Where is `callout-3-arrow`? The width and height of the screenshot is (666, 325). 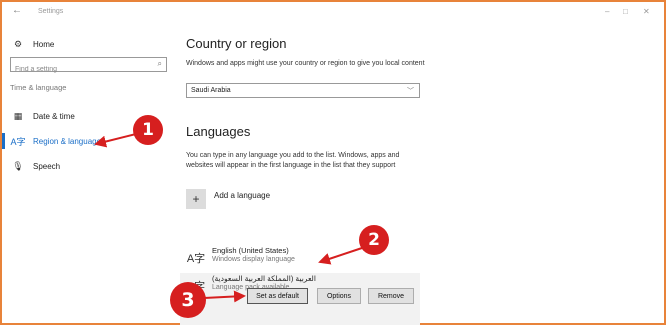 callout-3-arrow is located at coordinates (224, 296).